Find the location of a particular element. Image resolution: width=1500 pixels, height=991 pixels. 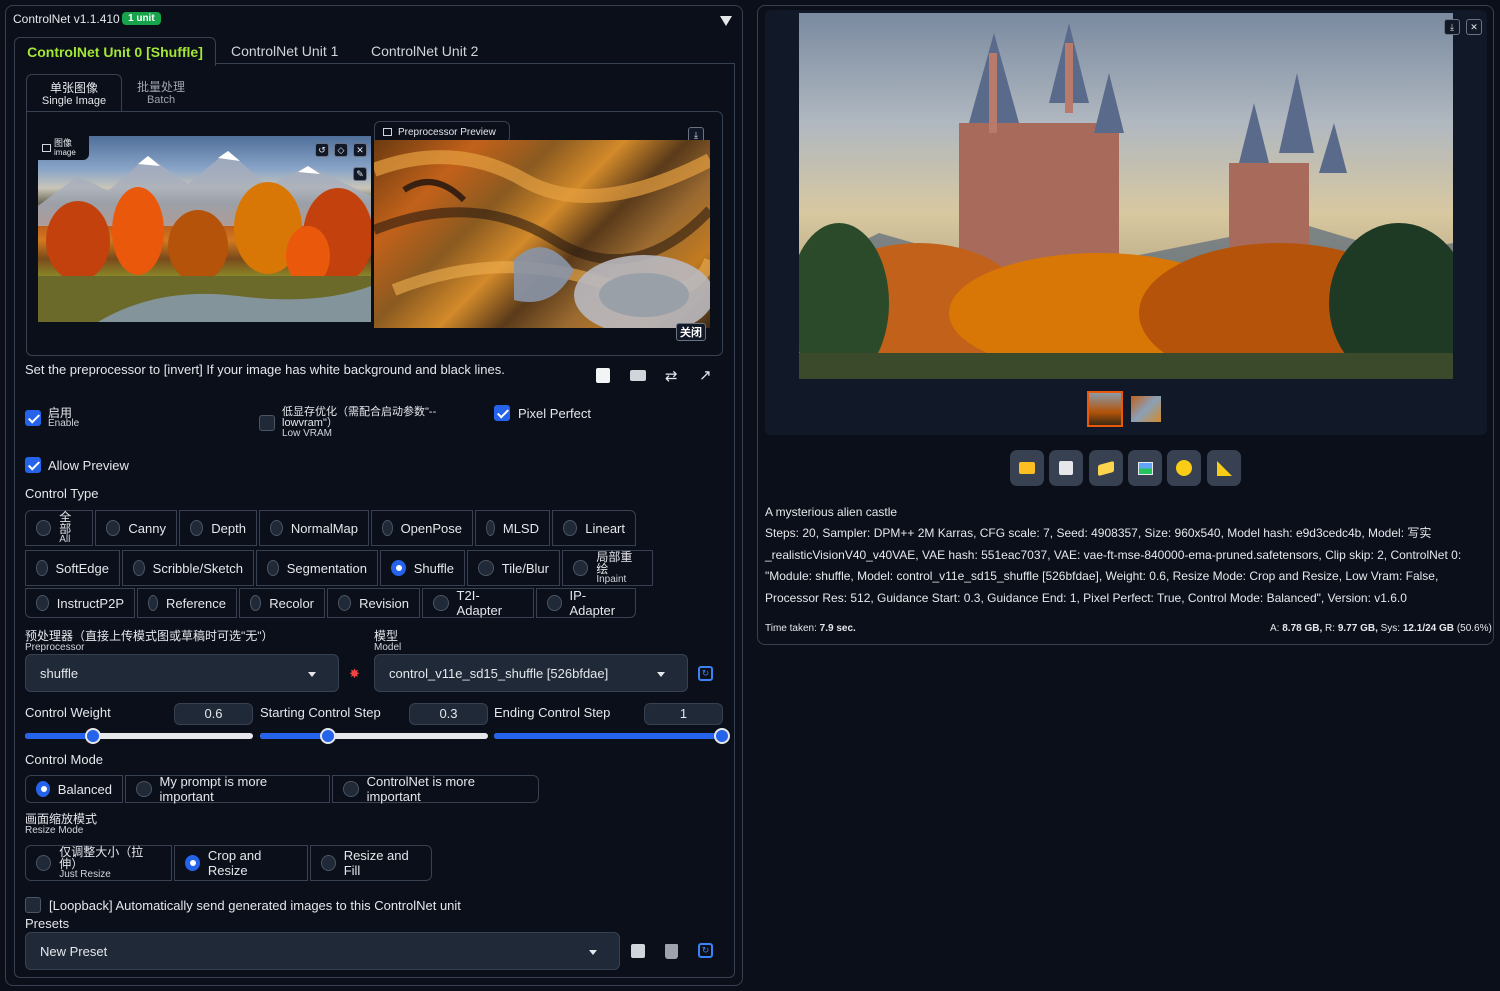

unit-count-badge: 1 unit is located at coordinates (141, 18).